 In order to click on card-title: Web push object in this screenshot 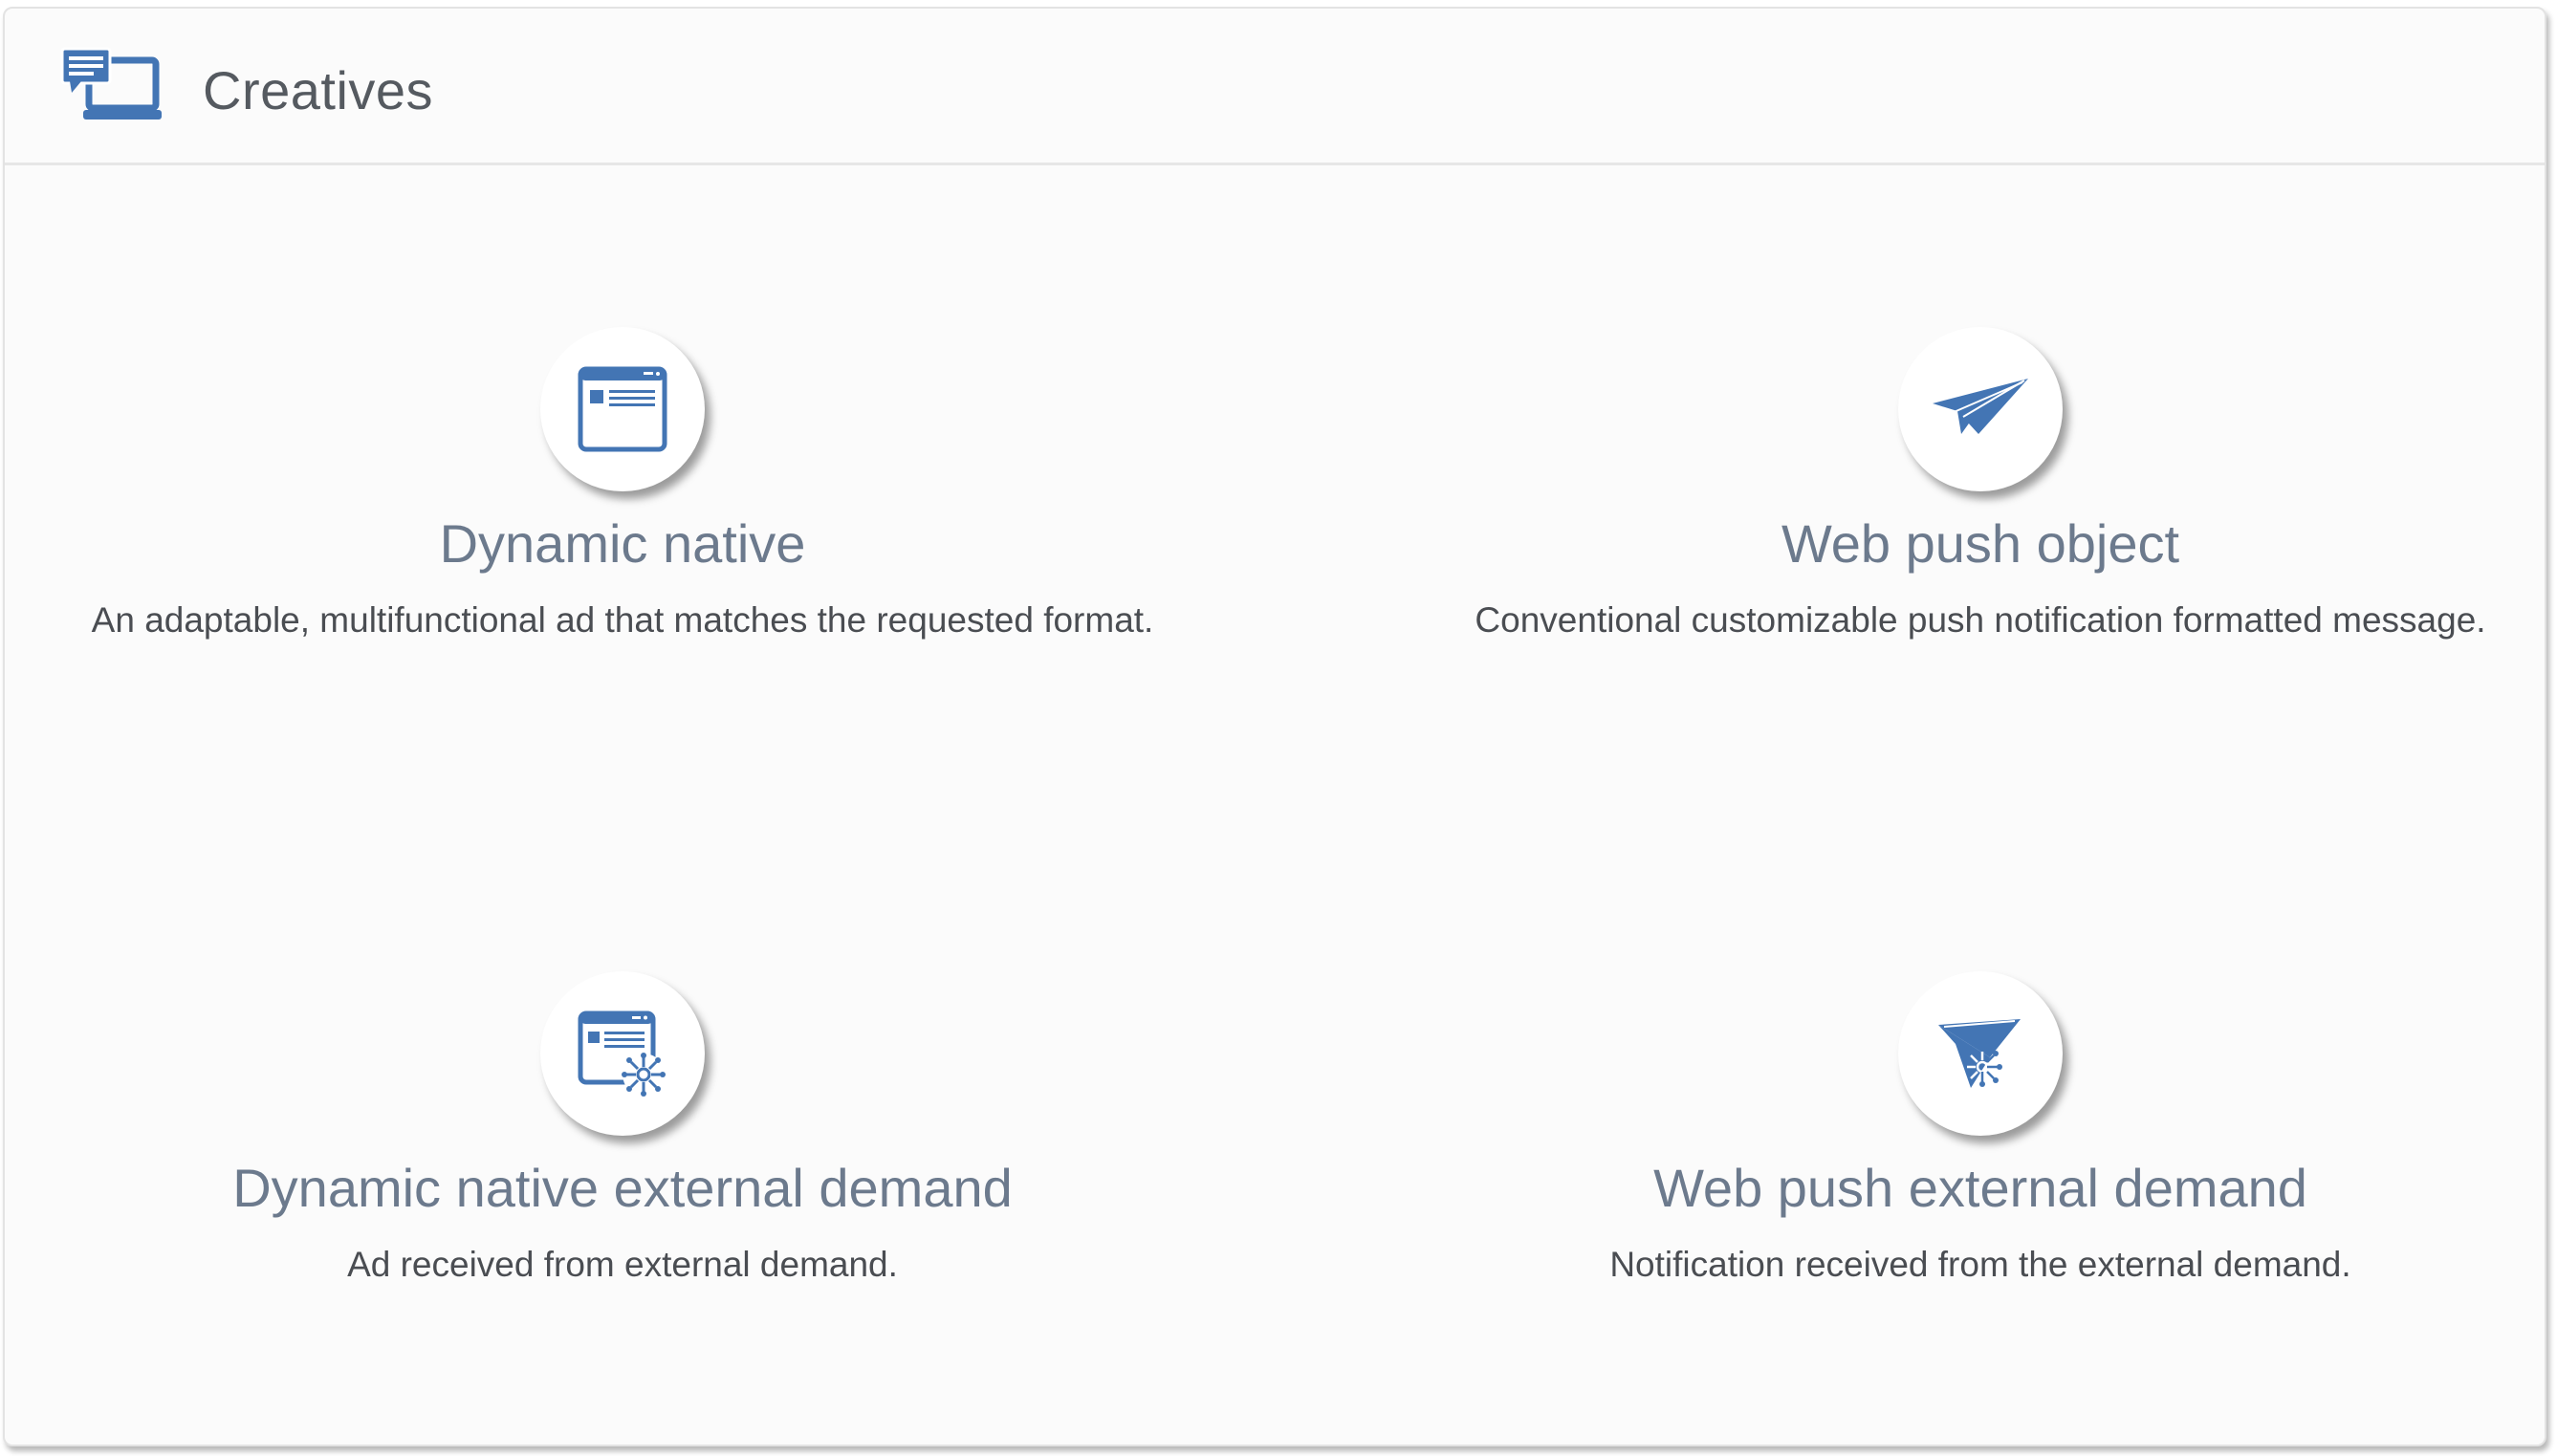, I will do `click(1981, 543)`.